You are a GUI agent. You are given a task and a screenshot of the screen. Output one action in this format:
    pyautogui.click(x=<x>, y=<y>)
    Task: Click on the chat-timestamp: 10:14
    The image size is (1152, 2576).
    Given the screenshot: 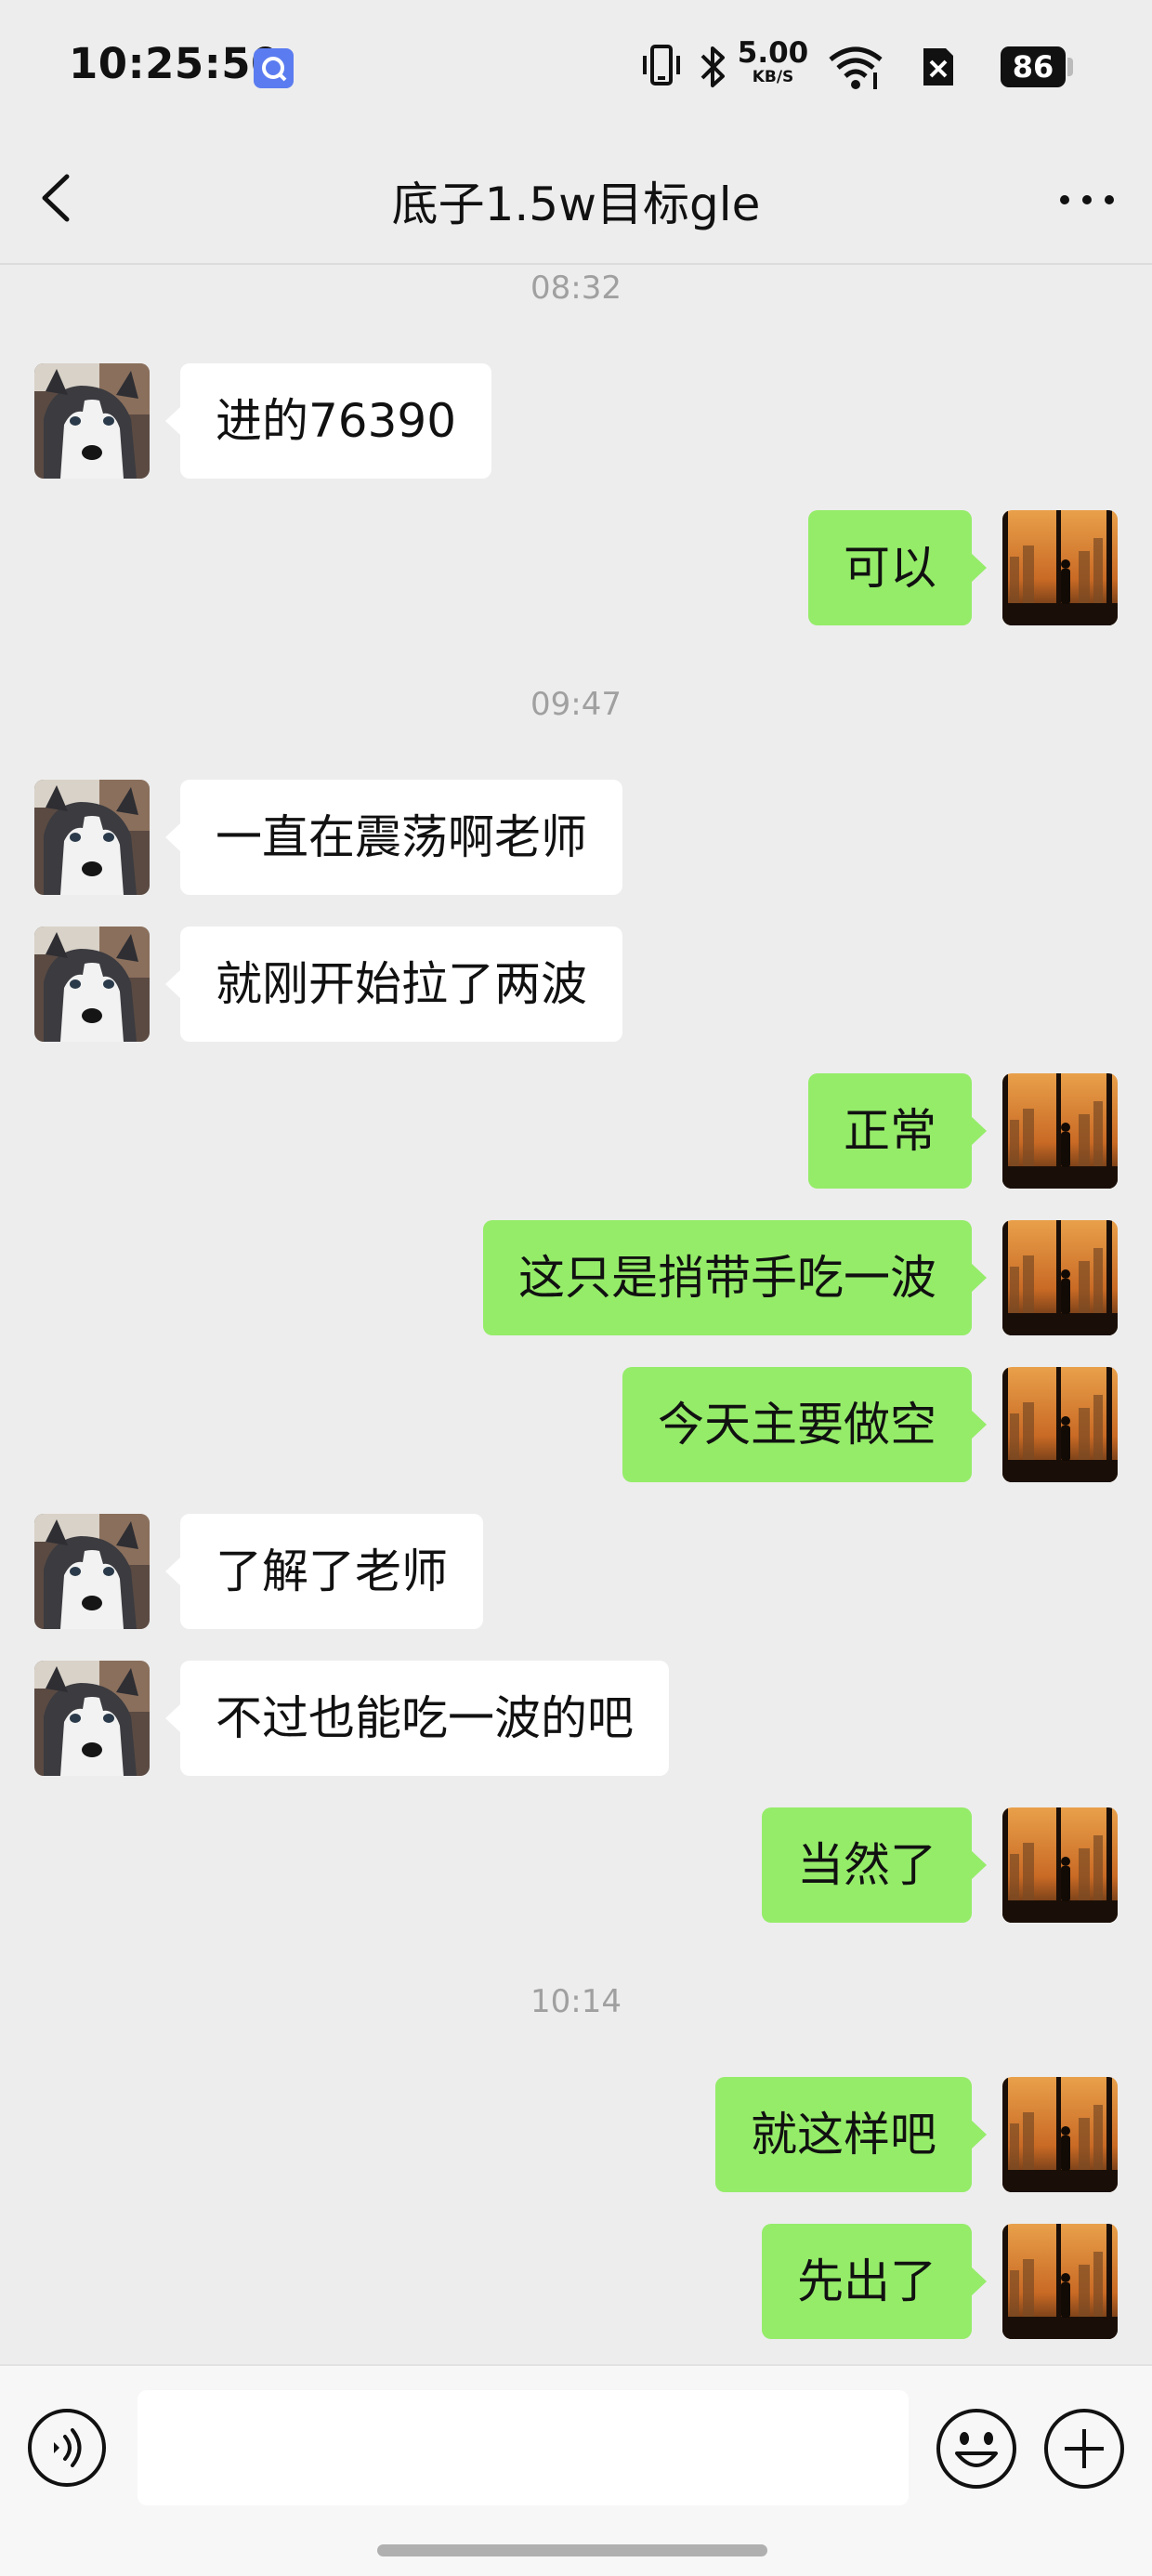 What is the action you would take?
    pyautogui.click(x=576, y=2001)
    